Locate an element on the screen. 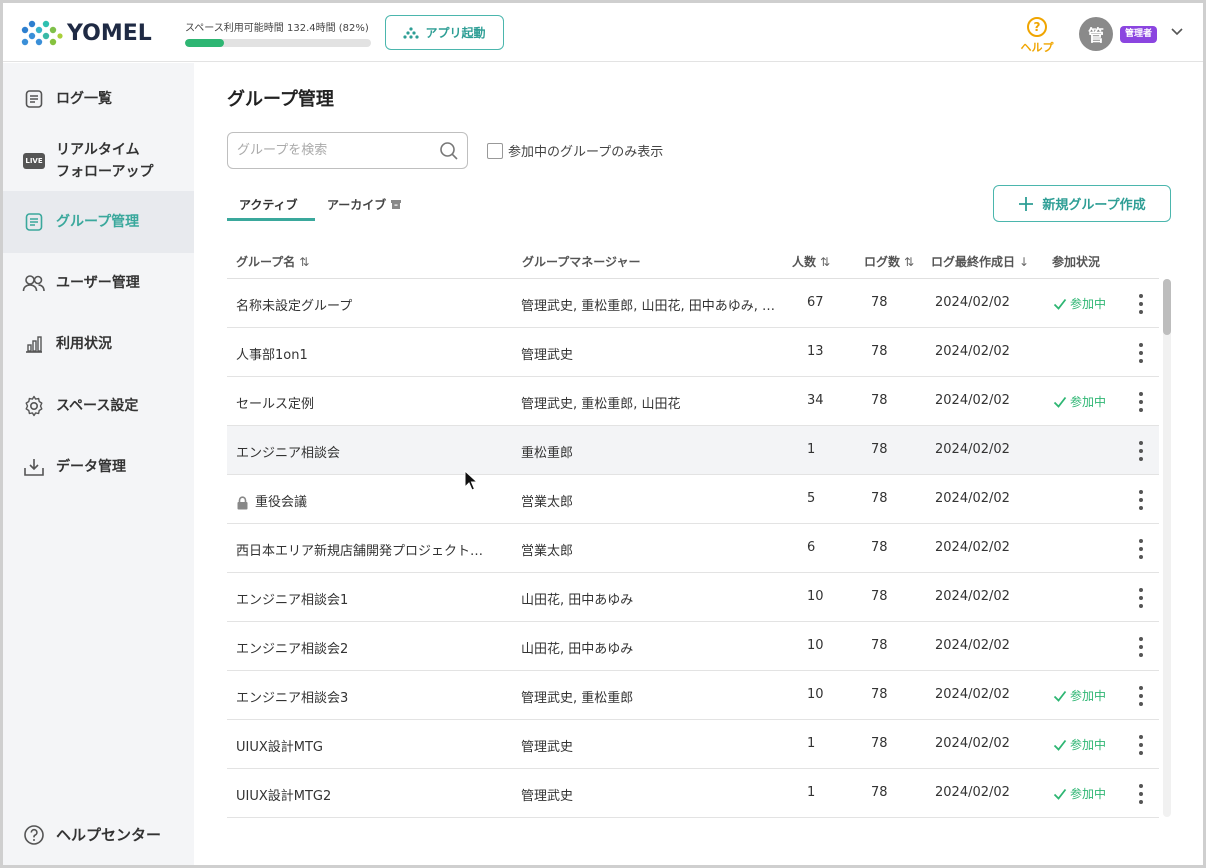  help-center-link: ヘルプセンター is located at coordinates (98, 835).